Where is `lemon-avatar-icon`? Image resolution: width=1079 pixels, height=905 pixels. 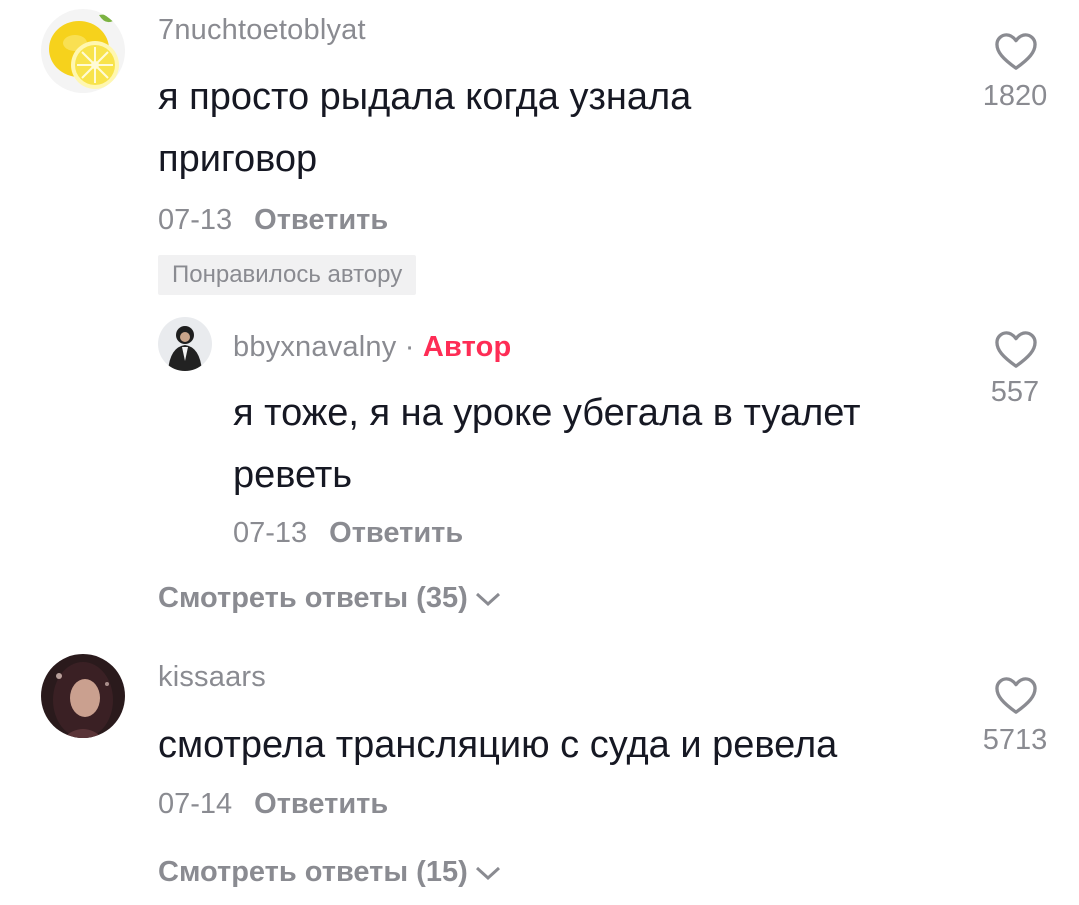
lemon-avatar-icon is located at coordinates (83, 51).